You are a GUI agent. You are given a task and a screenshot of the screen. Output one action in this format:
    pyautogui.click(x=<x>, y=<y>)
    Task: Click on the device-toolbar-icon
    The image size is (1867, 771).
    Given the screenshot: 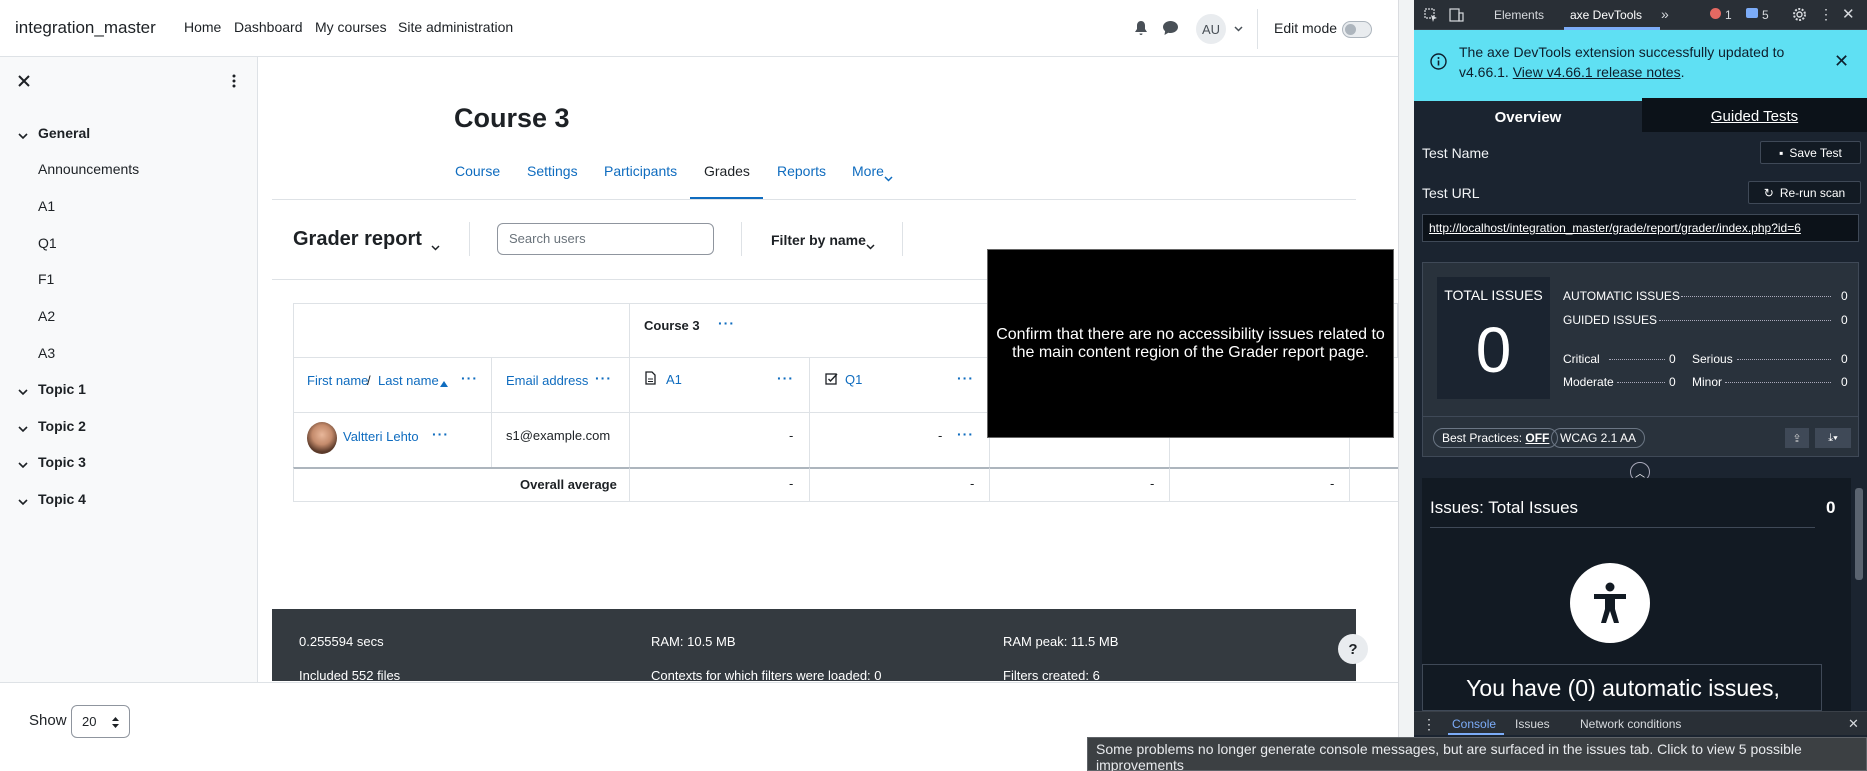 What is the action you would take?
    pyautogui.click(x=1456, y=16)
    